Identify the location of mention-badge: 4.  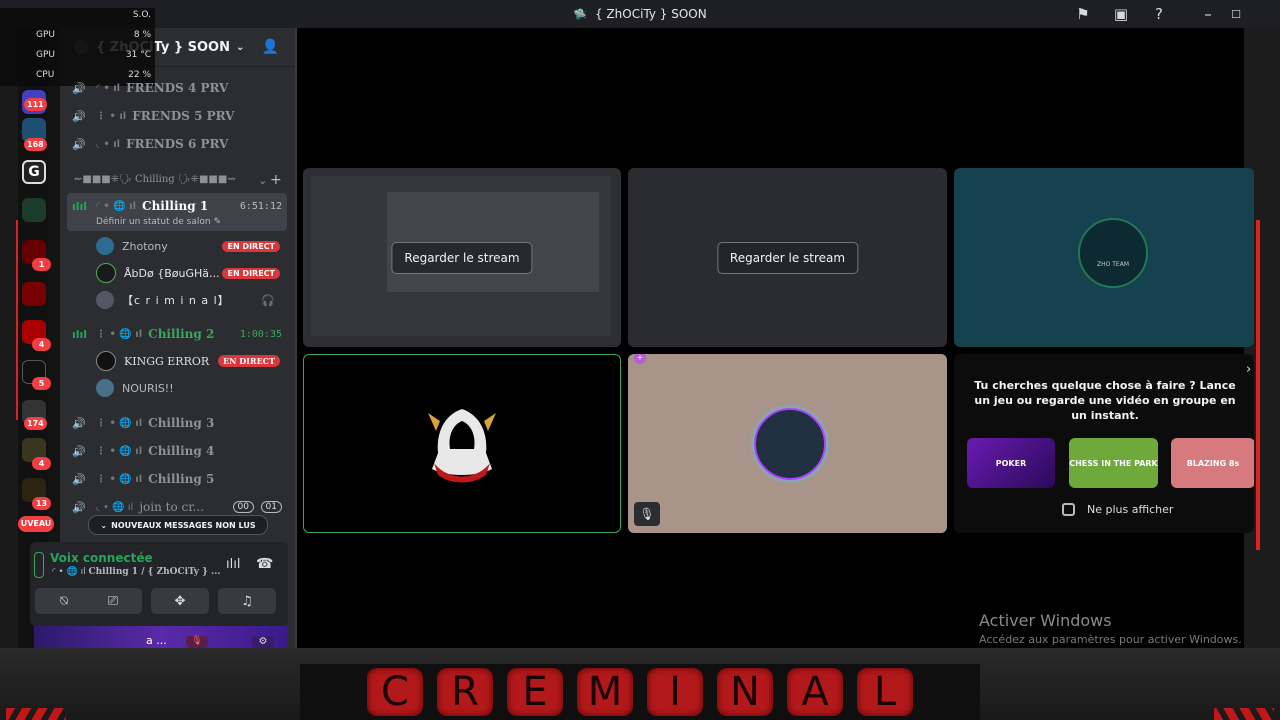
(41, 463).